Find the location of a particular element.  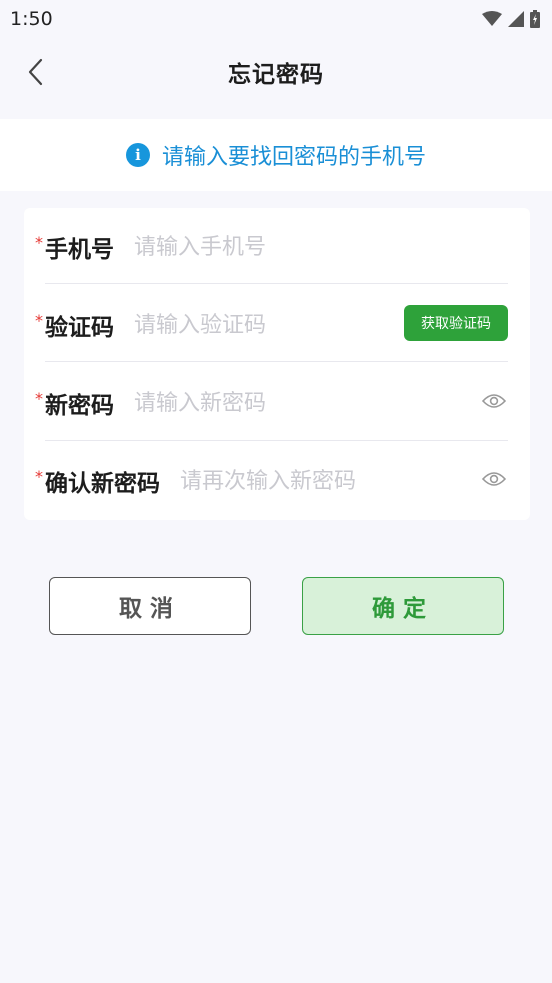

wifi-icon is located at coordinates (492, 18).